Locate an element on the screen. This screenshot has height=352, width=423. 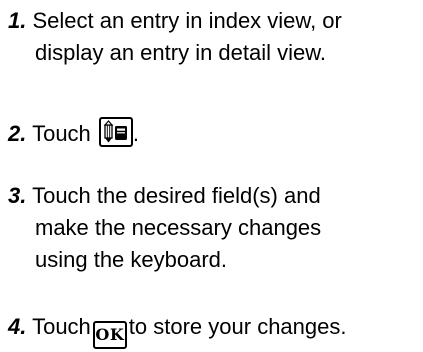
ok-icon: OK is located at coordinates (109, 335).